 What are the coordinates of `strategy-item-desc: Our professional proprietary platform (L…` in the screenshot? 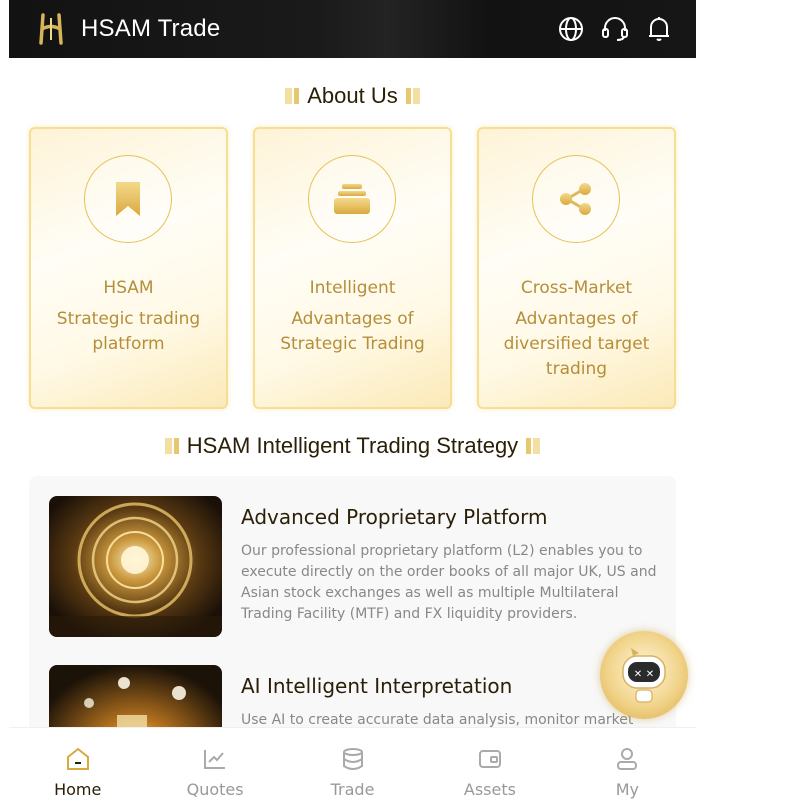 It's located at (449, 582).